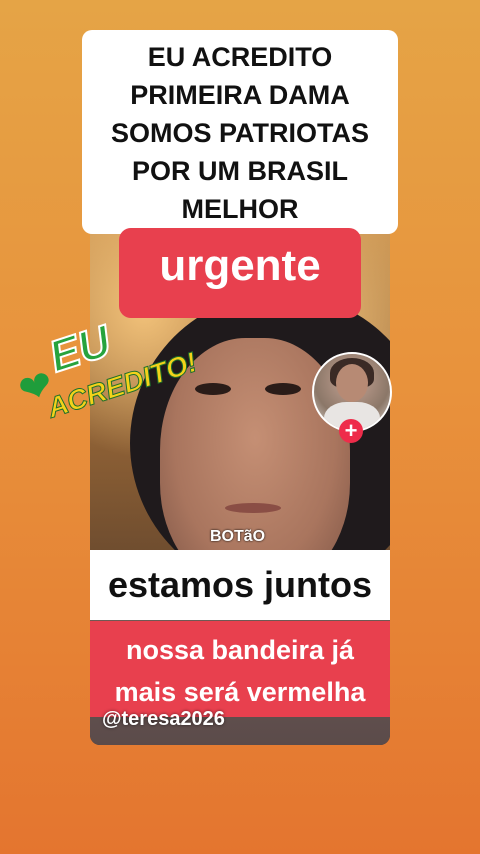  What do you see at coordinates (240, 209) in the screenshot?
I see `caption-line: MELHOR` at bounding box center [240, 209].